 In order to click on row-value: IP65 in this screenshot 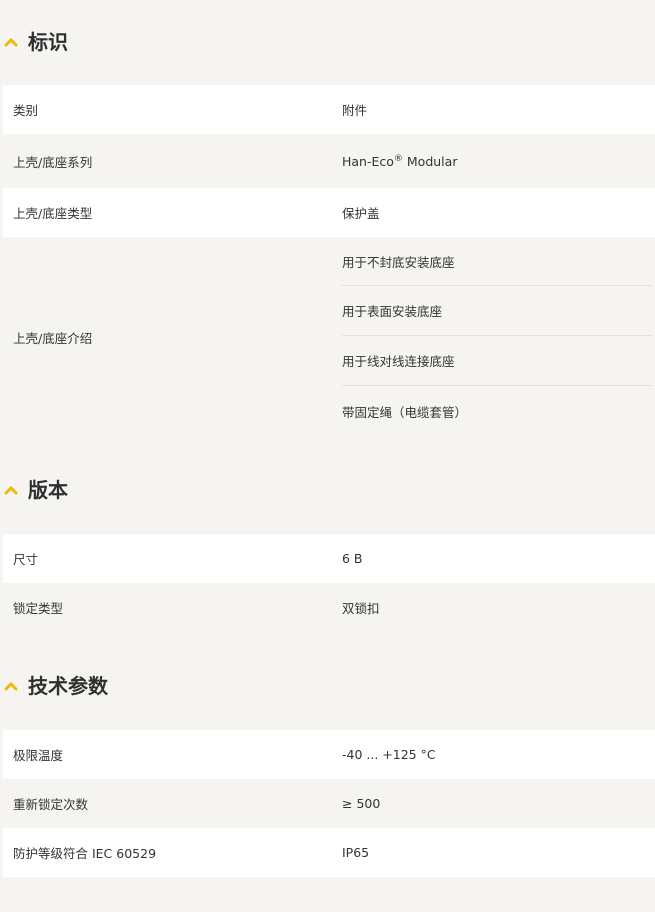, I will do `click(356, 852)`.